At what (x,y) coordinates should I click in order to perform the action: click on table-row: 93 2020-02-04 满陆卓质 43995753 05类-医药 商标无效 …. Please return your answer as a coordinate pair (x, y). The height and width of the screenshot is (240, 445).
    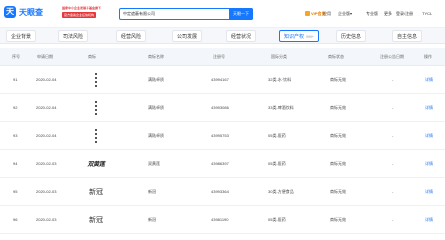
    Looking at the image, I should click on (222, 136).